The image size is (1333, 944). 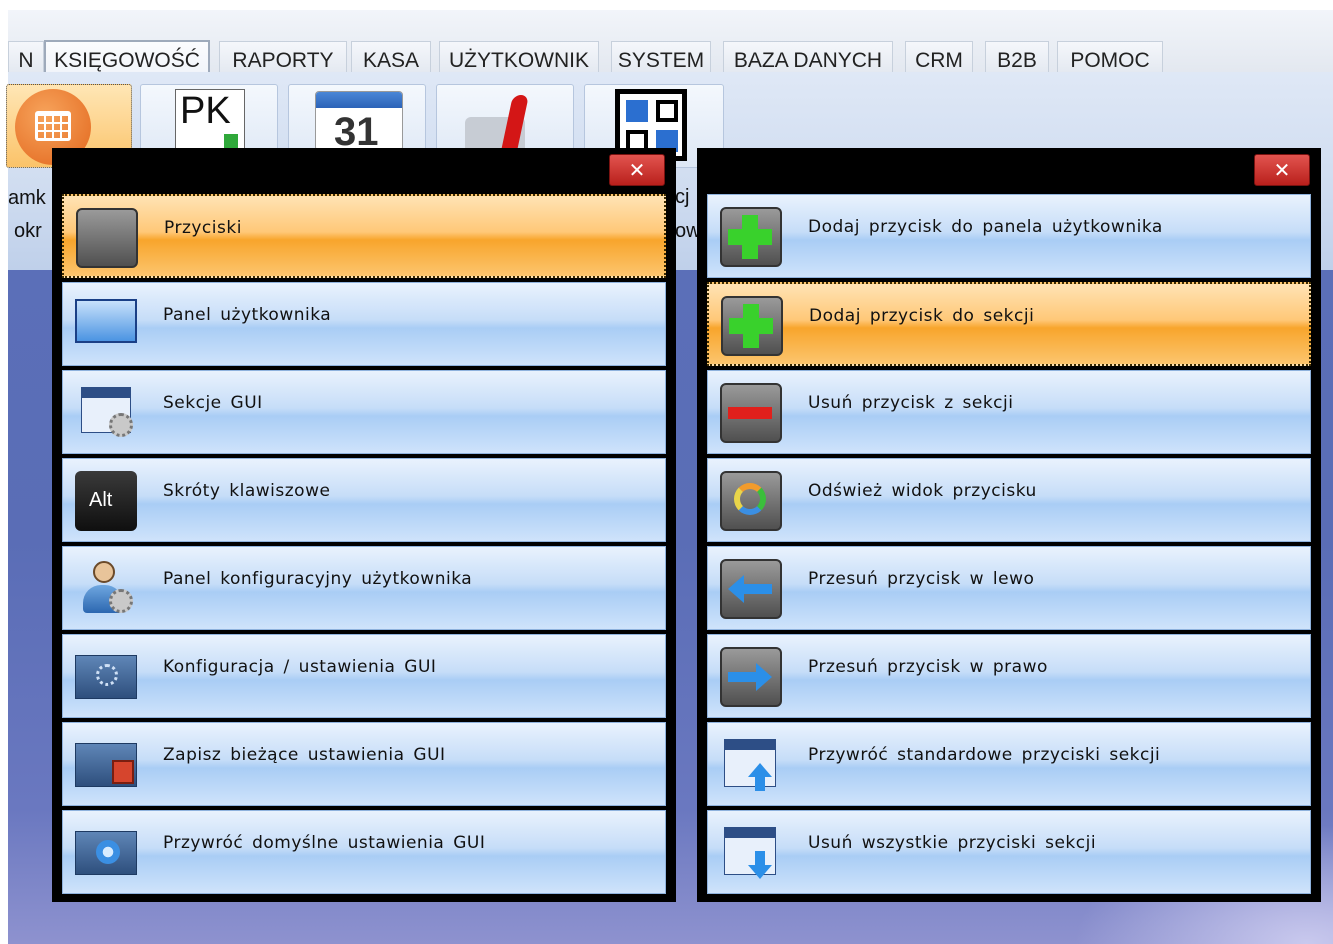 What do you see at coordinates (952, 843) in the screenshot?
I see `menu-item-label: Usuń wszystkie przyciski sekcji` at bounding box center [952, 843].